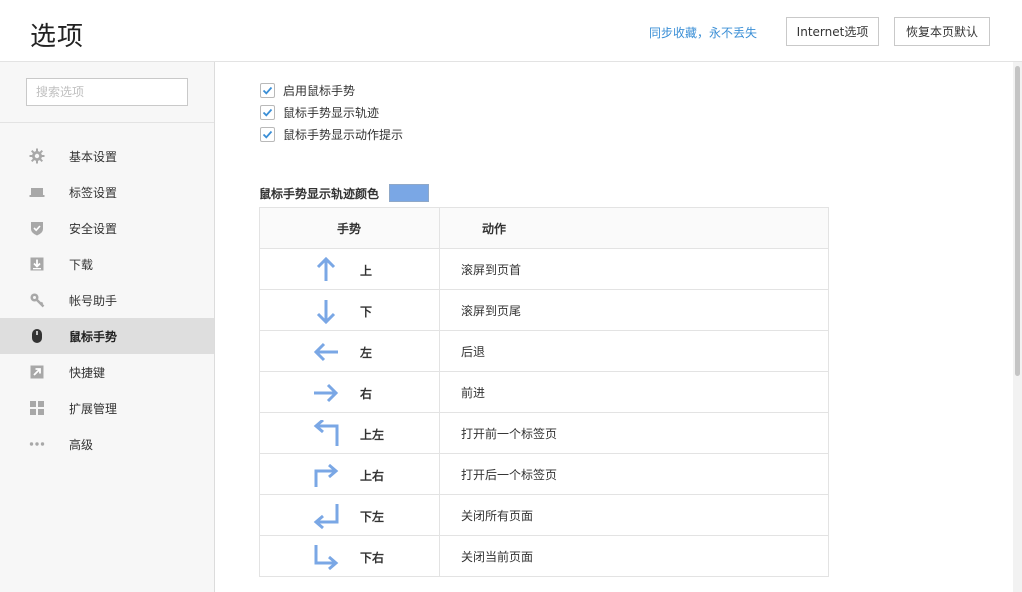 Image resolution: width=1022 pixels, height=592 pixels. What do you see at coordinates (343, 134) in the screenshot?
I see `checkbox-label: 鼠标手势显示动作提示` at bounding box center [343, 134].